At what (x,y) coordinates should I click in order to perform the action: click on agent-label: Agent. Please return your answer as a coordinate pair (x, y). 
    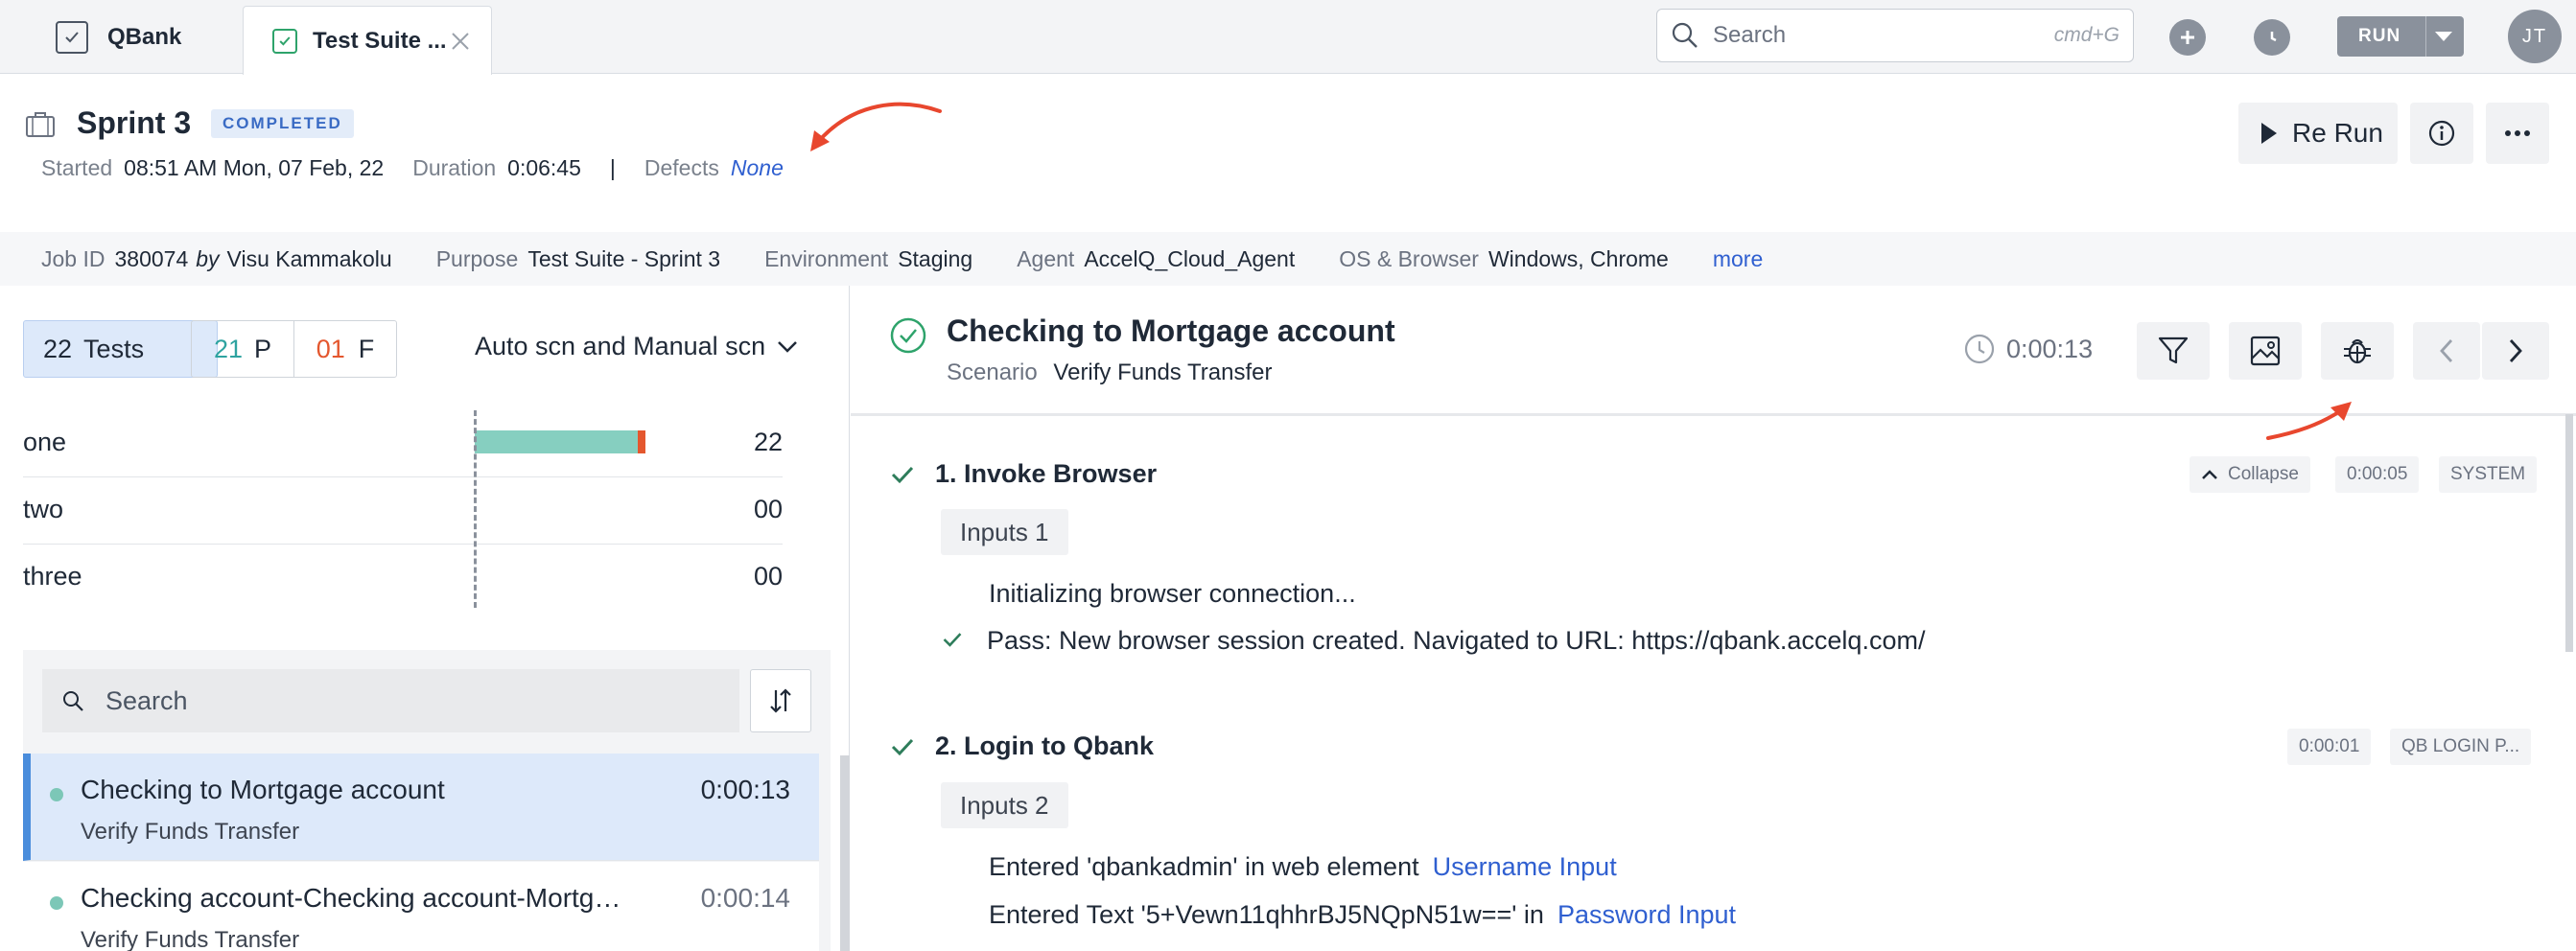
    Looking at the image, I should click on (1046, 258).